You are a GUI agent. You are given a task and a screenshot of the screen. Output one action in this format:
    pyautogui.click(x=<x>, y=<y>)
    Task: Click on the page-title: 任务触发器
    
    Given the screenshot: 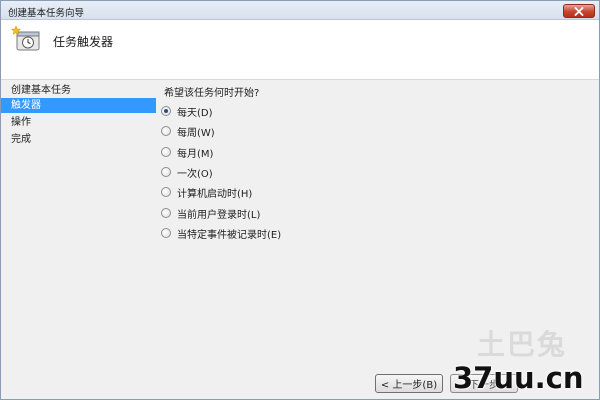 What is the action you would take?
    pyautogui.click(x=83, y=42)
    